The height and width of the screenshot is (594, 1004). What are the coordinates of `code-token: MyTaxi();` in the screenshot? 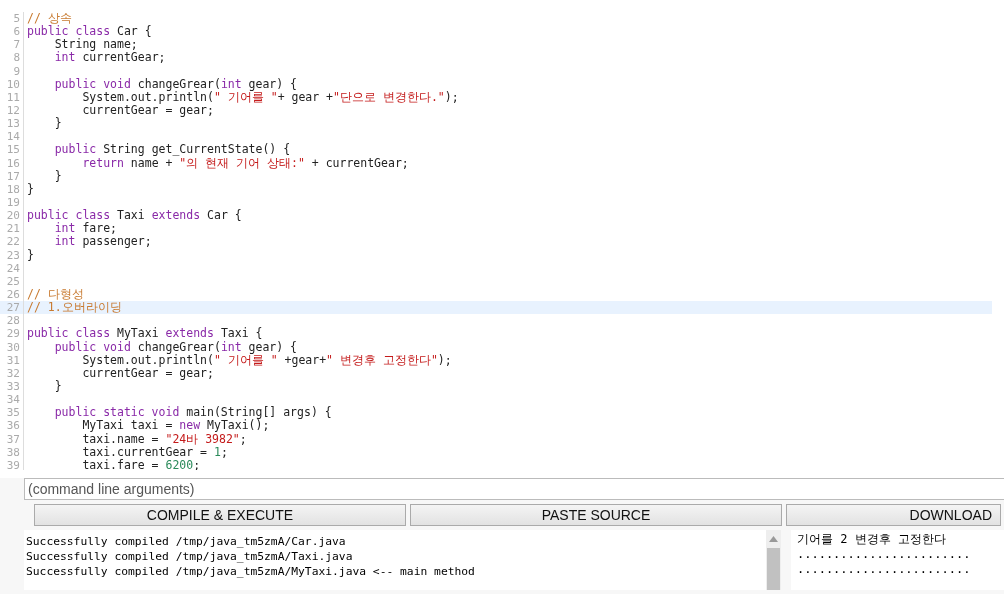 It's located at (238, 425).